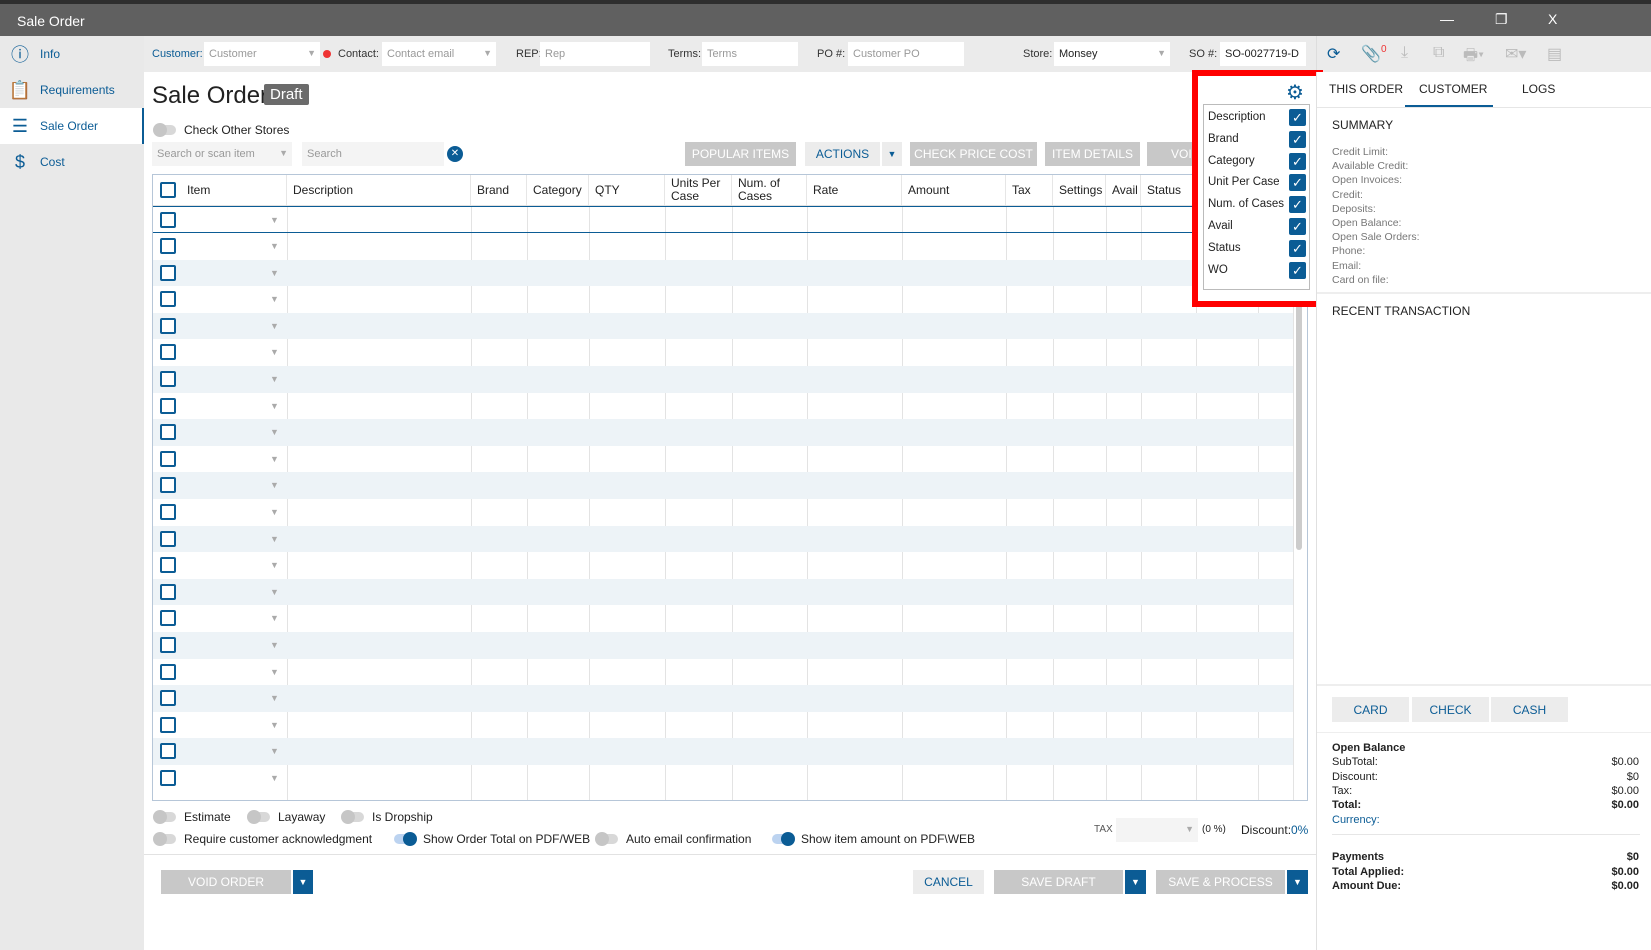 The image size is (1651, 950). I want to click on save-process-button: SAVE & PROCESS, so click(1220, 882).